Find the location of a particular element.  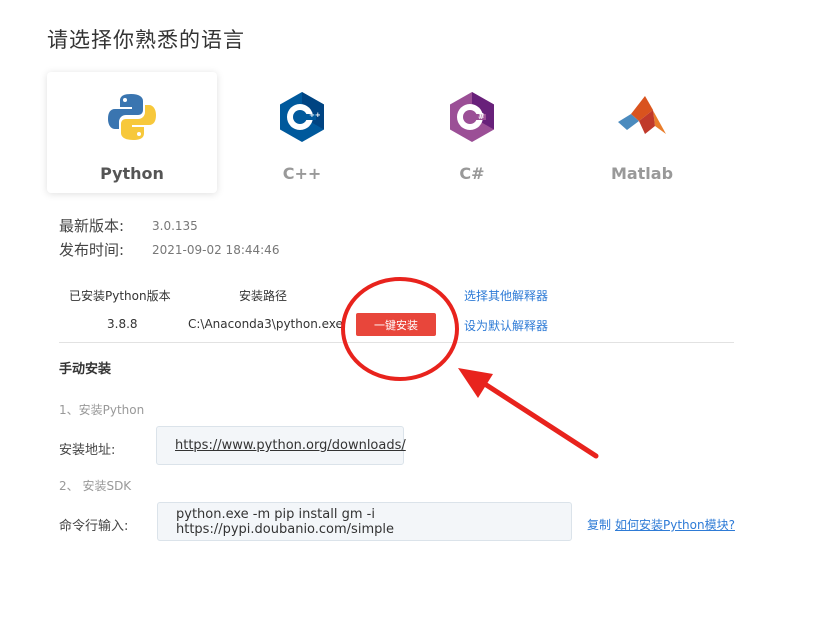

copy-link: 复制 is located at coordinates (599, 524).